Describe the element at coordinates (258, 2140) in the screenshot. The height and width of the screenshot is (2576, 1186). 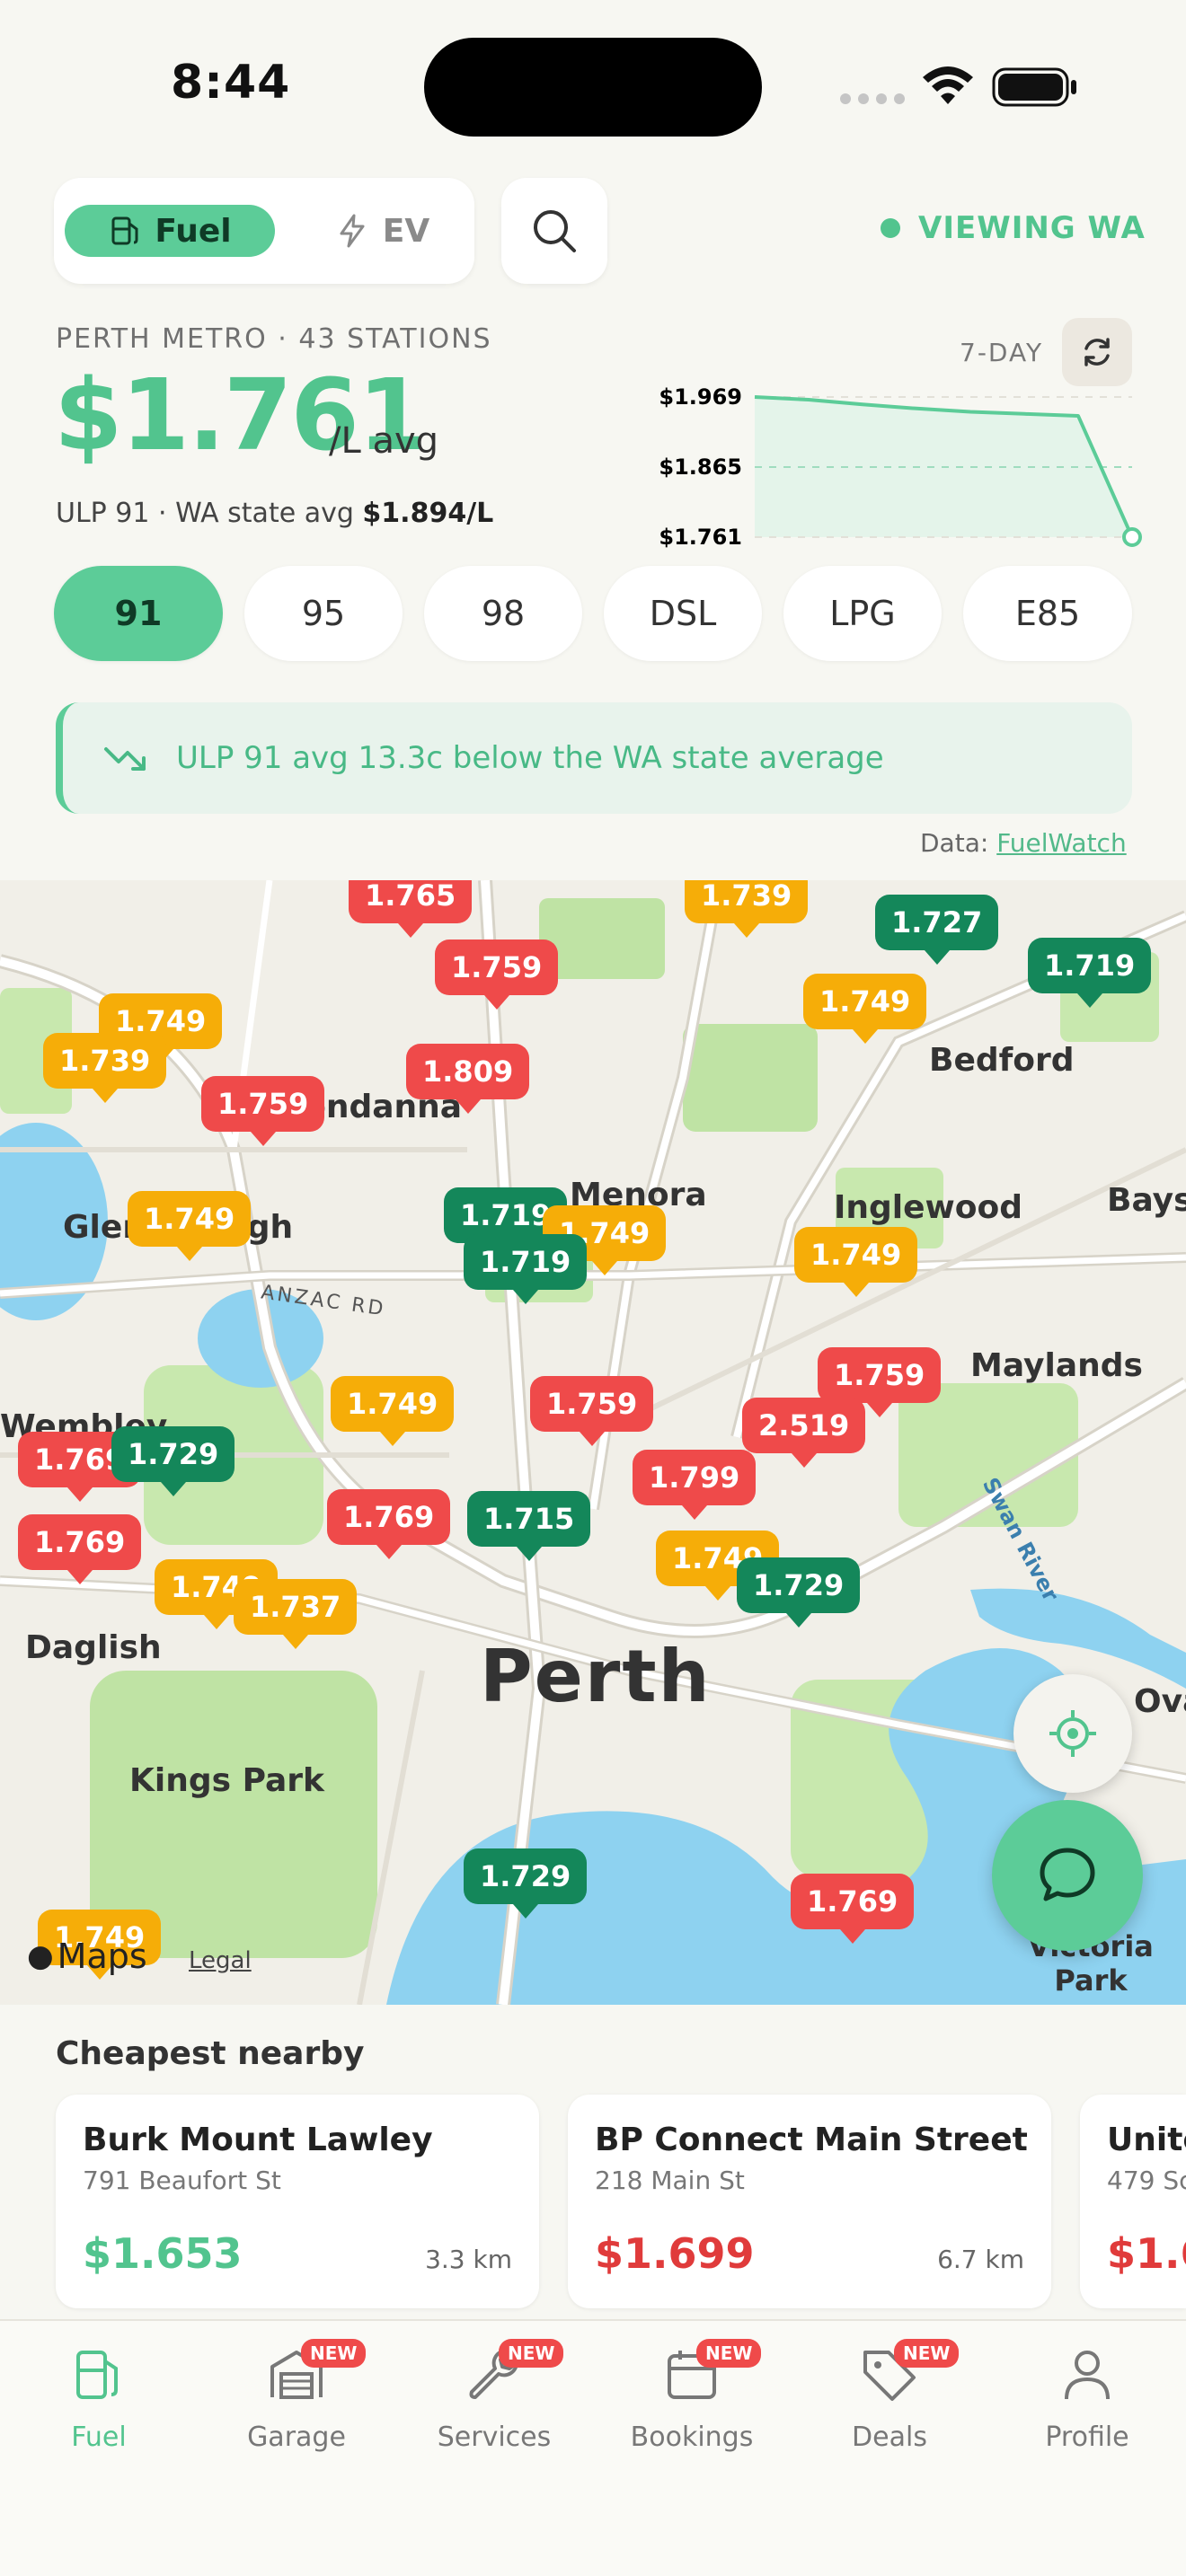
I see `station-name: Burk Mount Lawley` at that location.